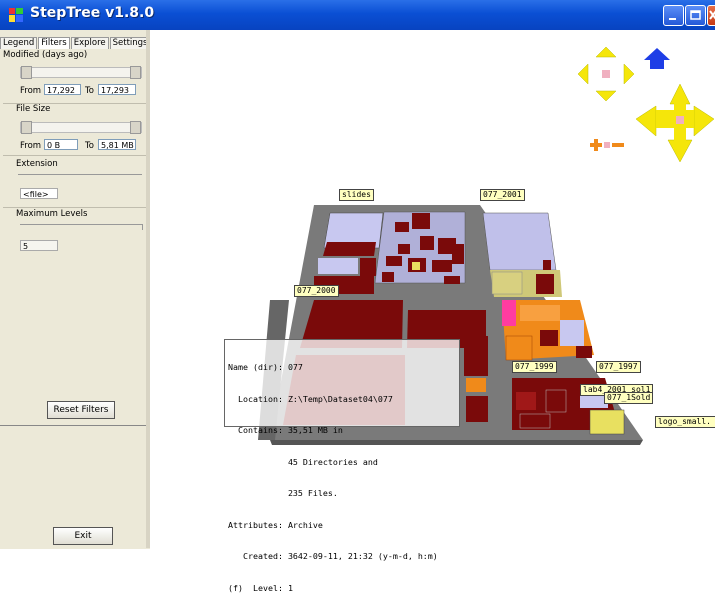 This screenshot has width=715, height=604. What do you see at coordinates (81, 127) in the screenshot?
I see `filesize-slider` at bounding box center [81, 127].